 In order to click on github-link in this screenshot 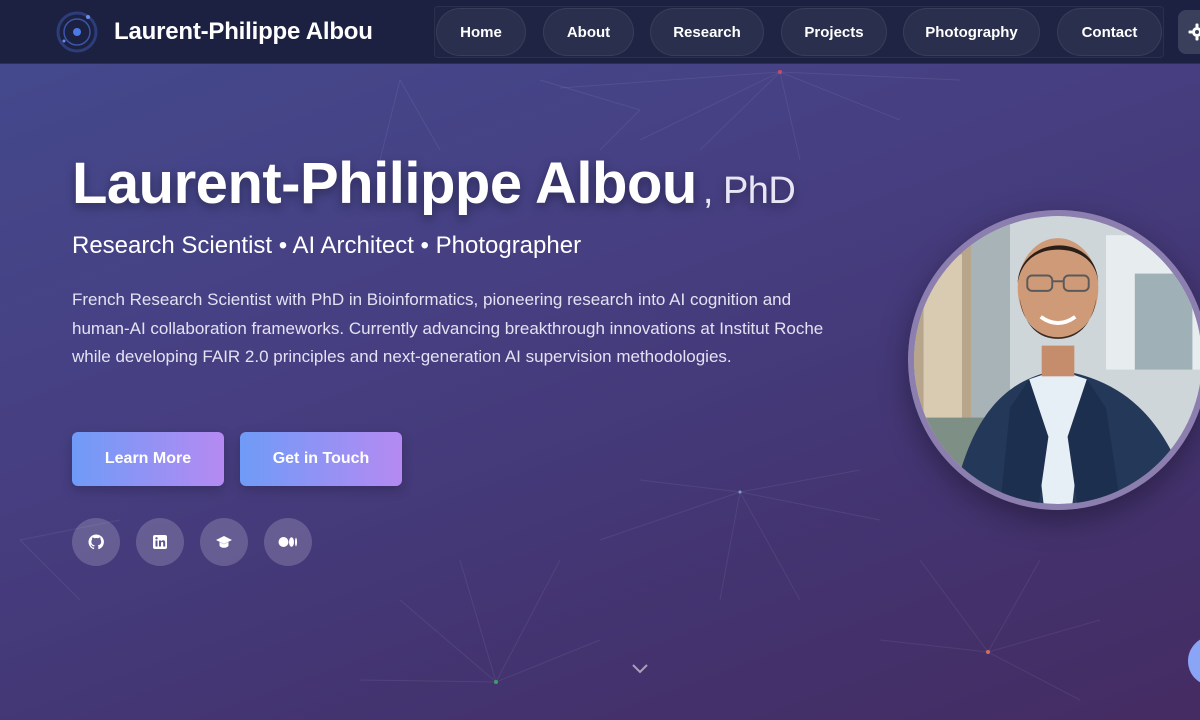, I will do `click(96, 542)`.